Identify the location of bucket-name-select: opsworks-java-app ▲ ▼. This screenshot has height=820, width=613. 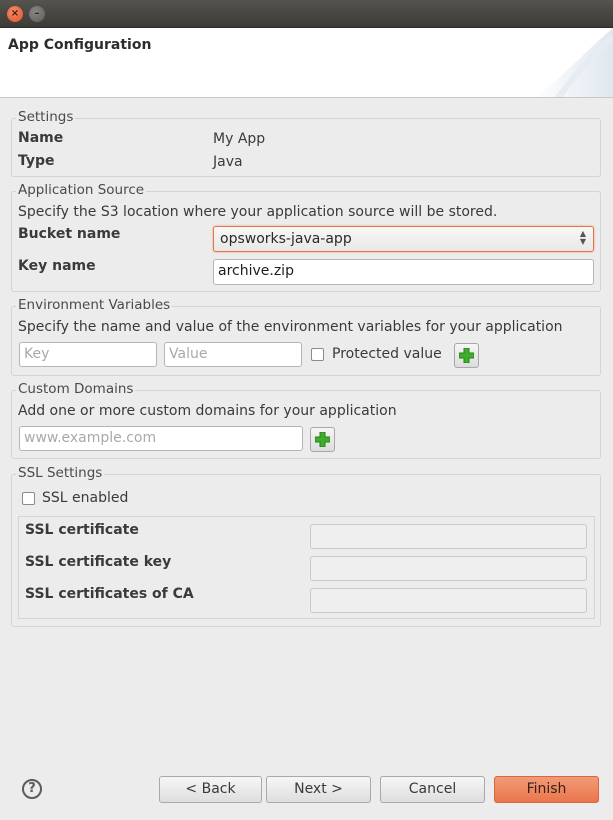
(403, 239).